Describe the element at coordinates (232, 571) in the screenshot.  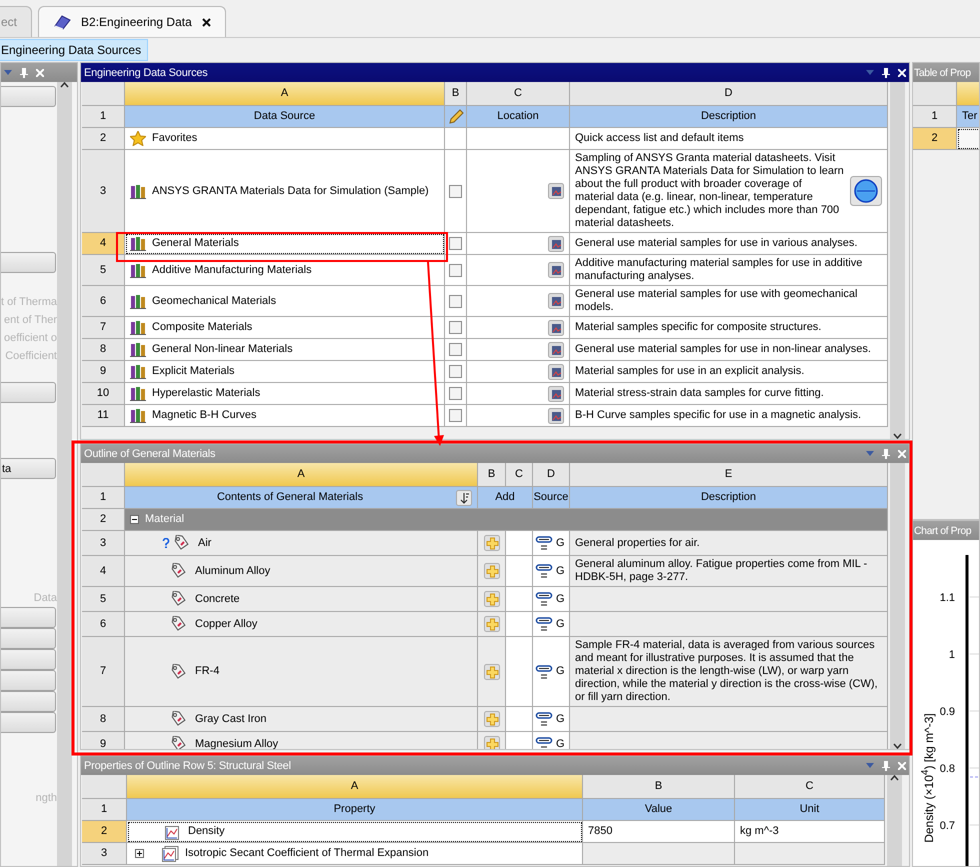
I see `material-name: Aluminum Alloy` at that location.